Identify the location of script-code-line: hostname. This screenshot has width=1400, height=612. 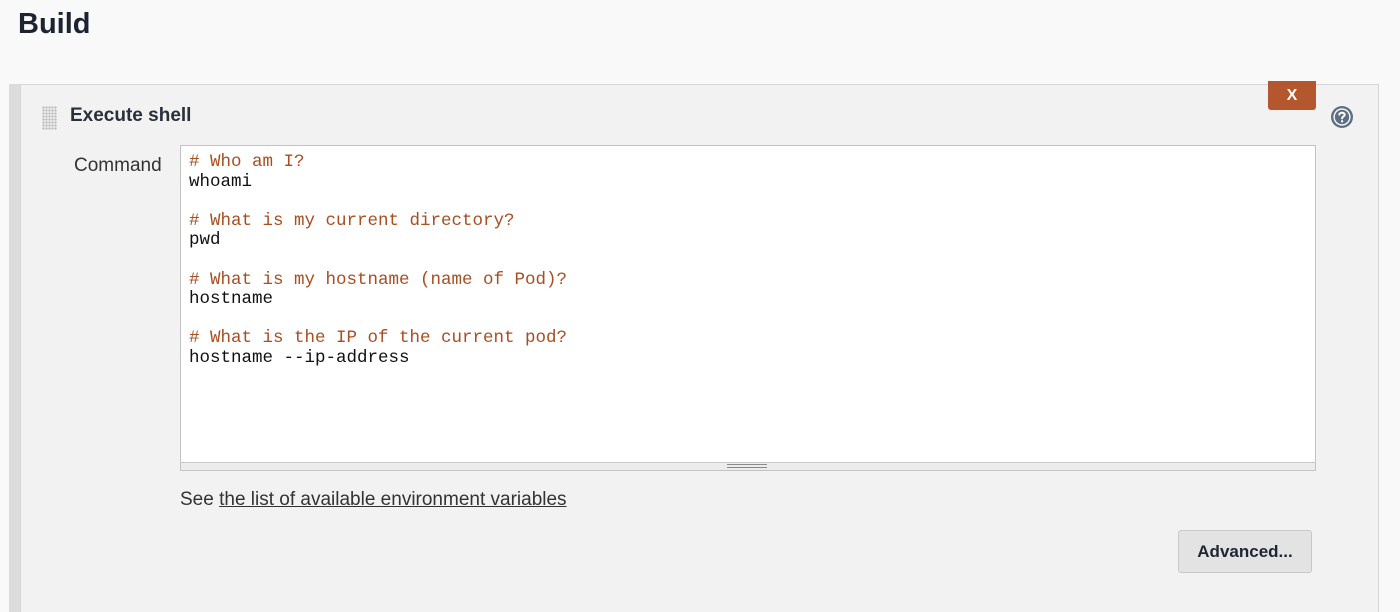
(231, 299).